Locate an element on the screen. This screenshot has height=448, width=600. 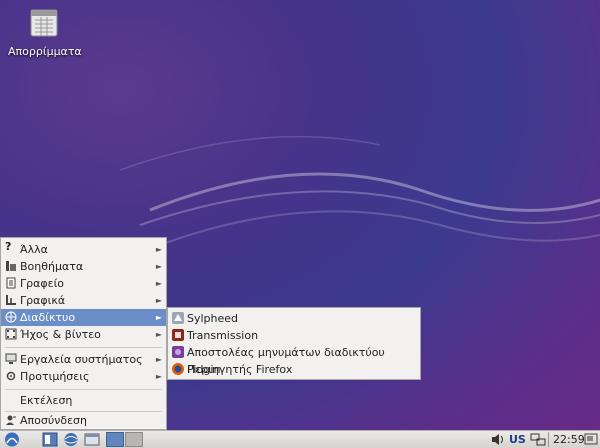
accessories-icon is located at coordinates (11, 266).